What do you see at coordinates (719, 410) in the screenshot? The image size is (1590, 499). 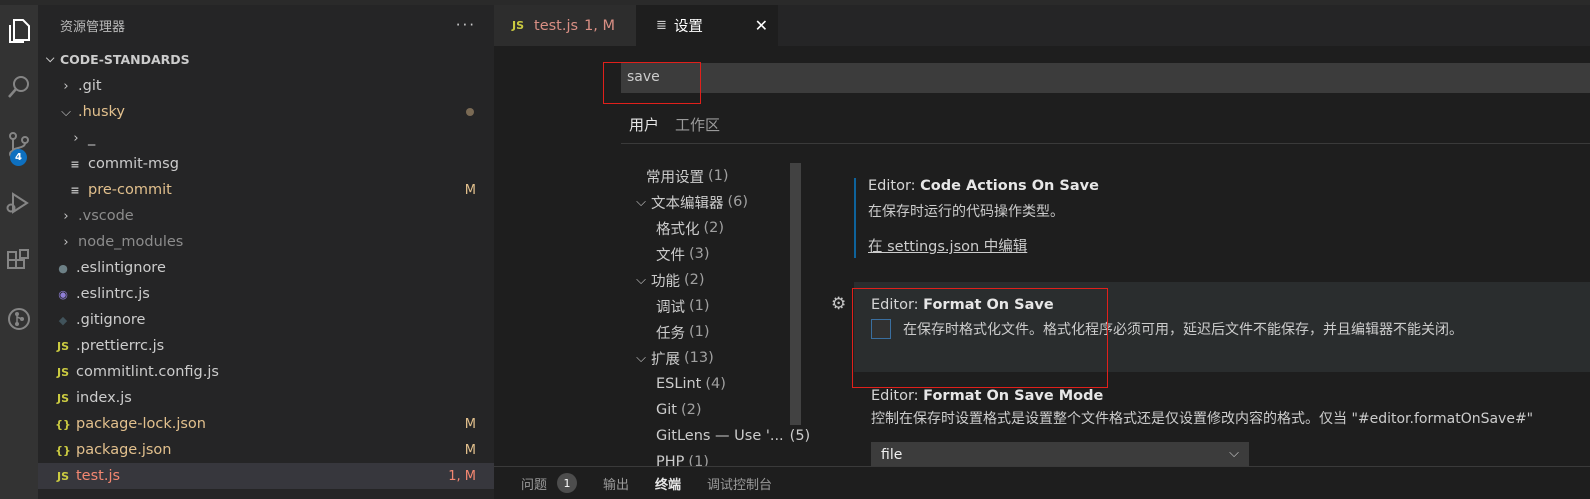 I see `toc-item: Git (2)` at bounding box center [719, 410].